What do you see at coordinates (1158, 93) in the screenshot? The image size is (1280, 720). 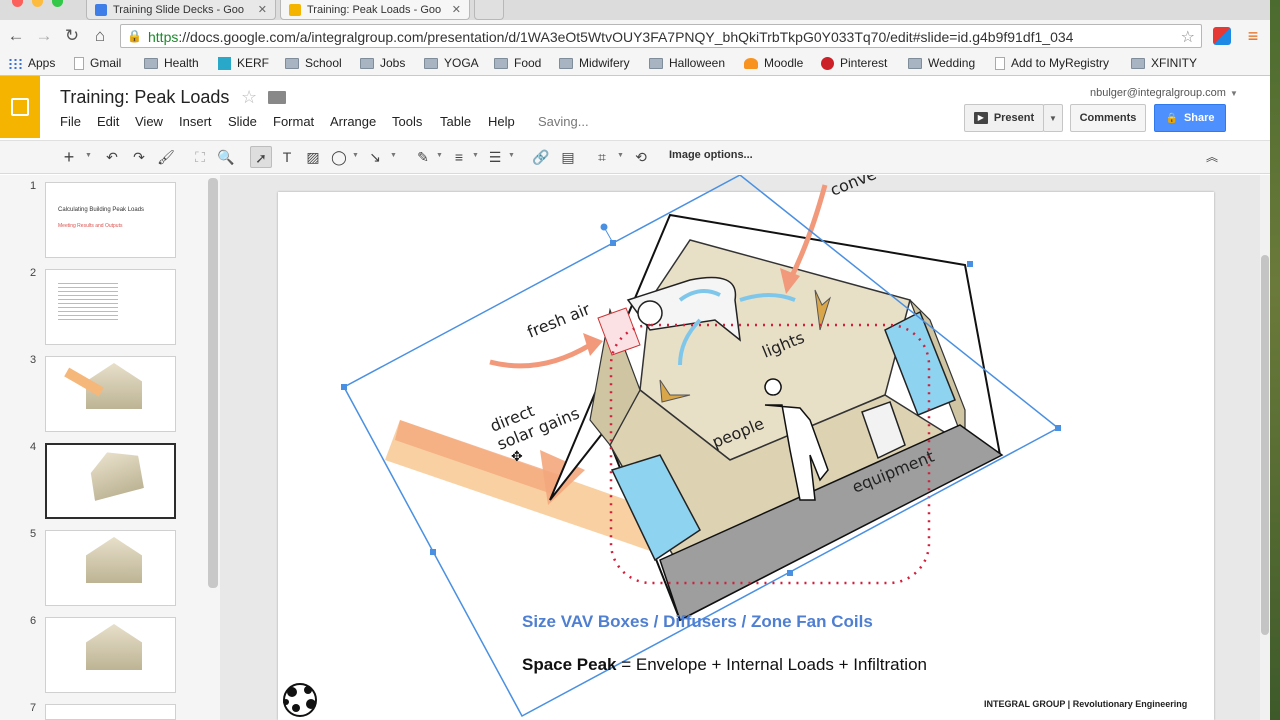 I see `account-email: nbulger@integralgroup.com` at bounding box center [1158, 93].